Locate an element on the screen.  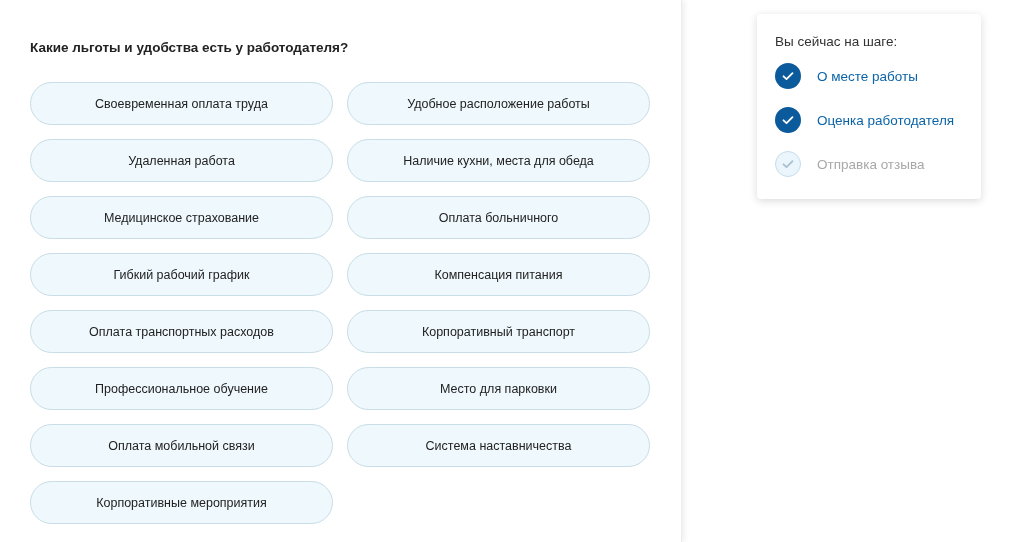
benefit-option: Своевременная оплата труда is located at coordinates (181, 103).